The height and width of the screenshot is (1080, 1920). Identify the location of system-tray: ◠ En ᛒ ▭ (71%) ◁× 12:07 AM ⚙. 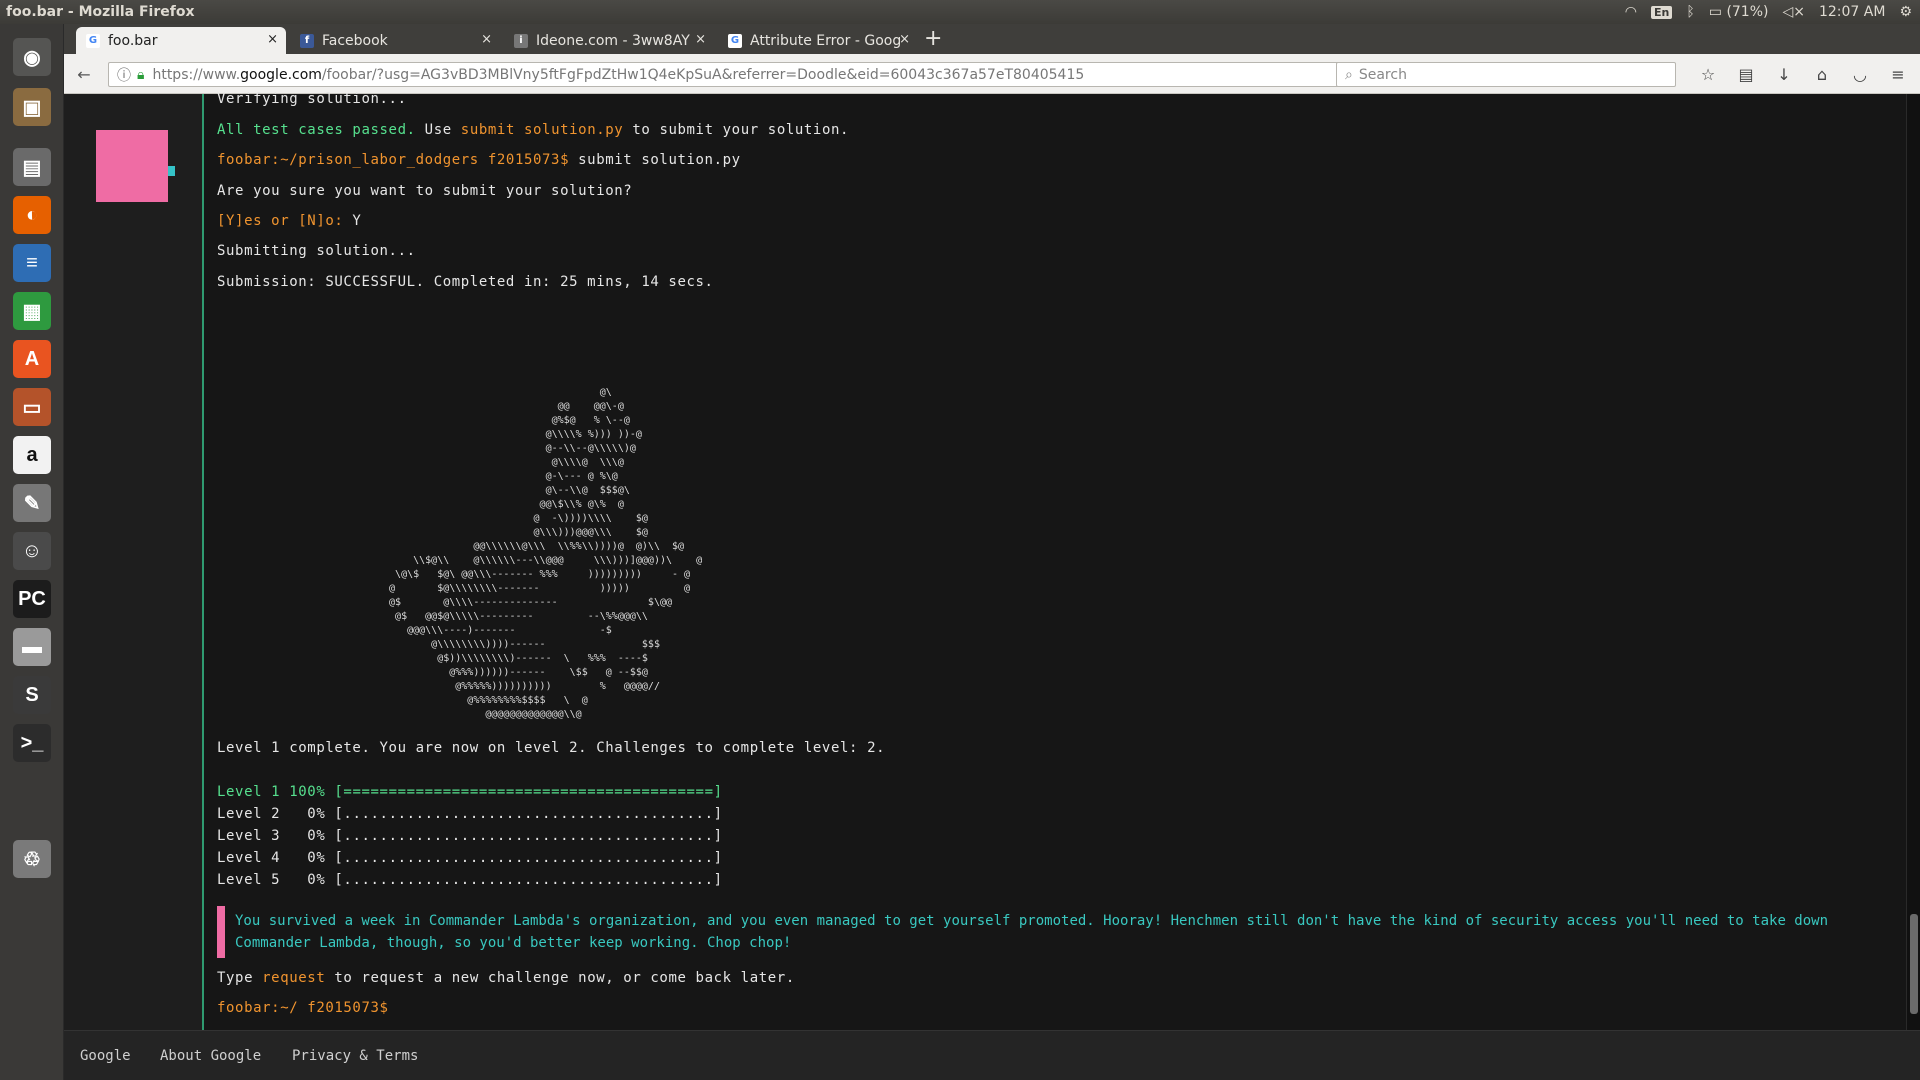
(1768, 12).